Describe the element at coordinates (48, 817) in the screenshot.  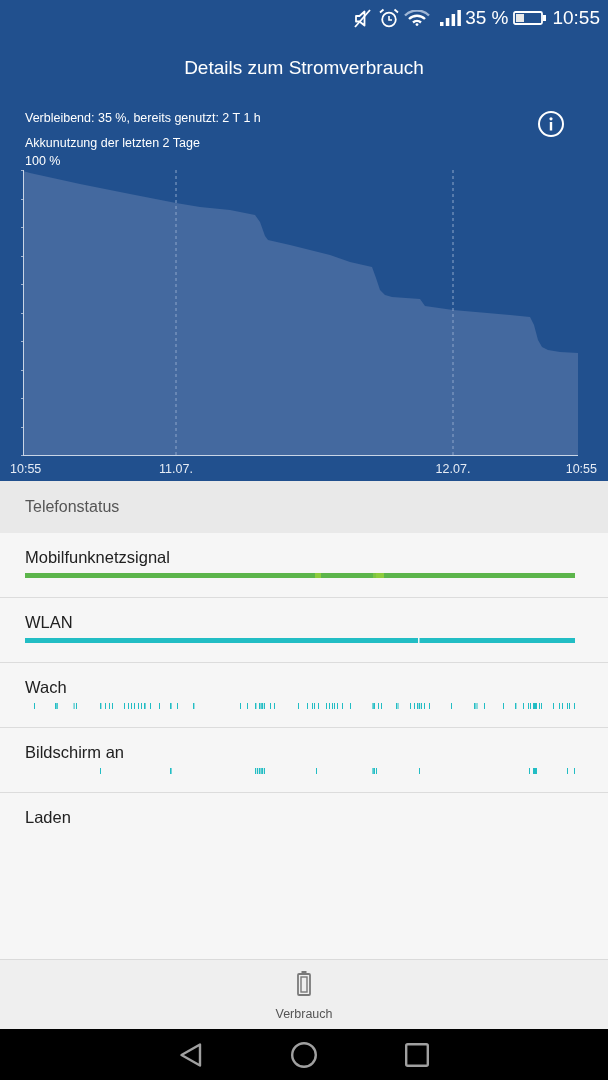
I see `status-row-label: Laden` at that location.